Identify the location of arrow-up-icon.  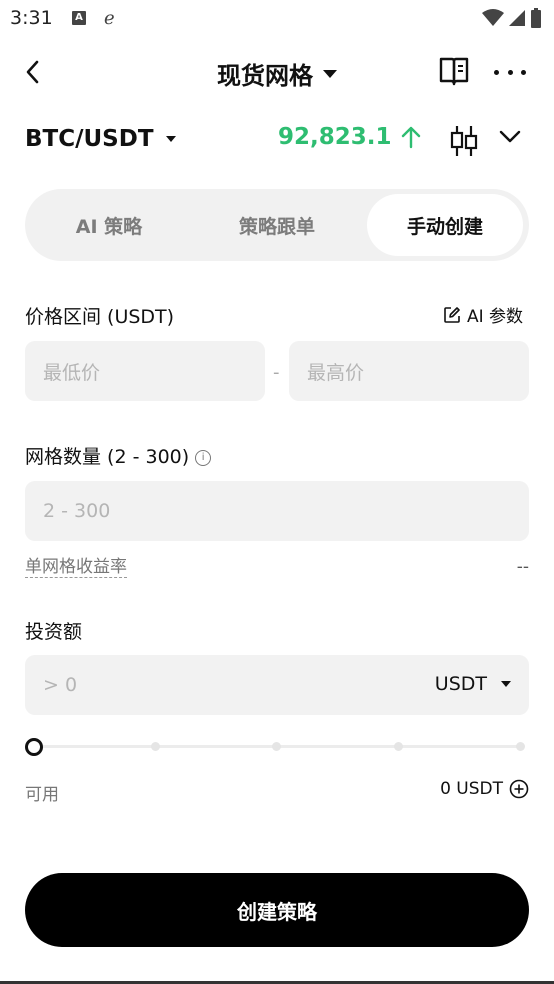
(410, 137).